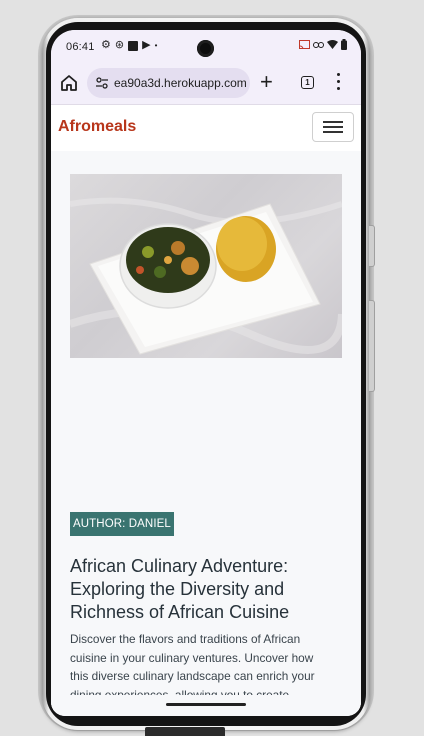 The image size is (424, 736). What do you see at coordinates (333, 122) in the screenshot?
I see `hamburger-icon` at bounding box center [333, 122].